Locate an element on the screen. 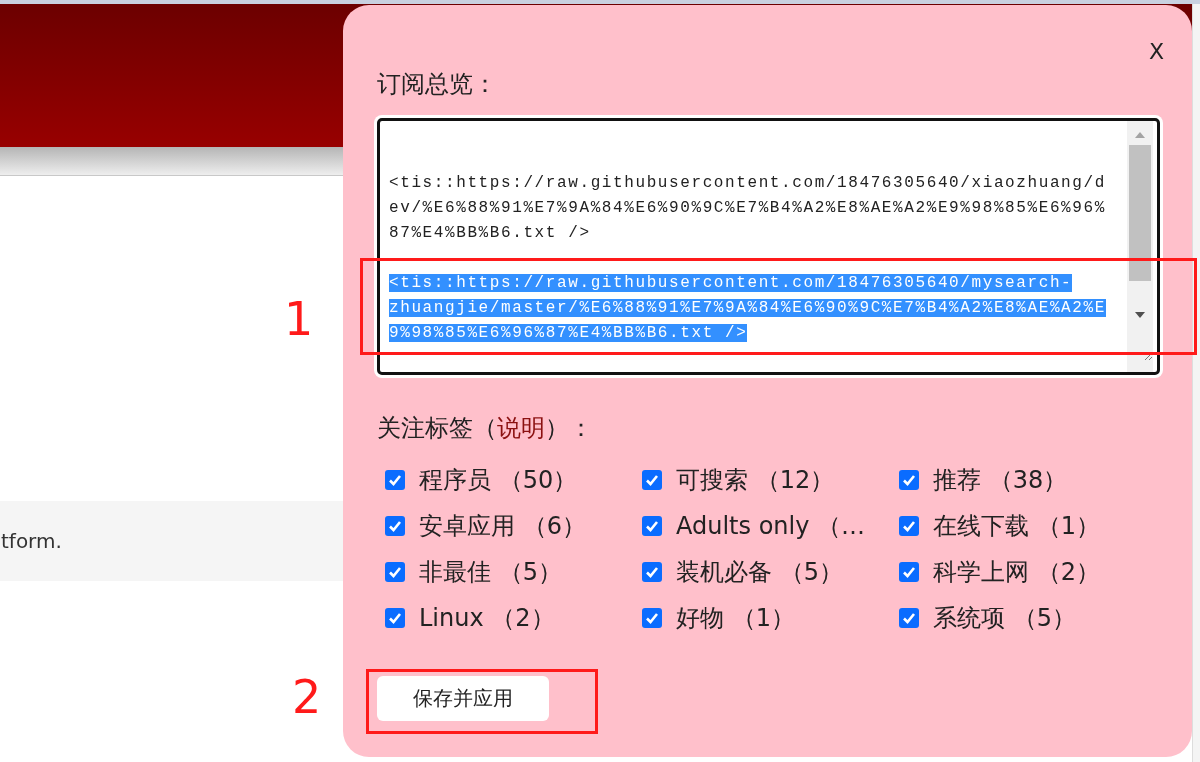 The height and width of the screenshot is (762, 1200). tags-heading: 关注标签（说明）： is located at coordinates (485, 428).